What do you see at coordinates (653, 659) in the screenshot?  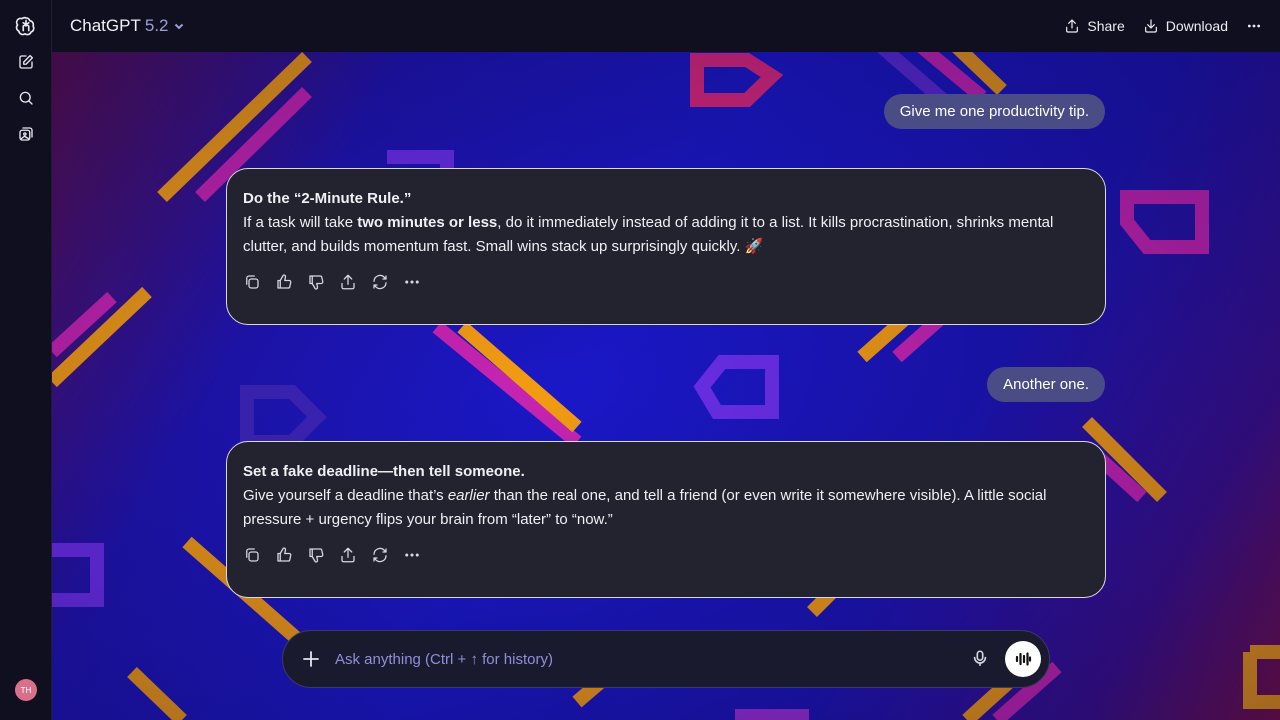 I see `message-input` at bounding box center [653, 659].